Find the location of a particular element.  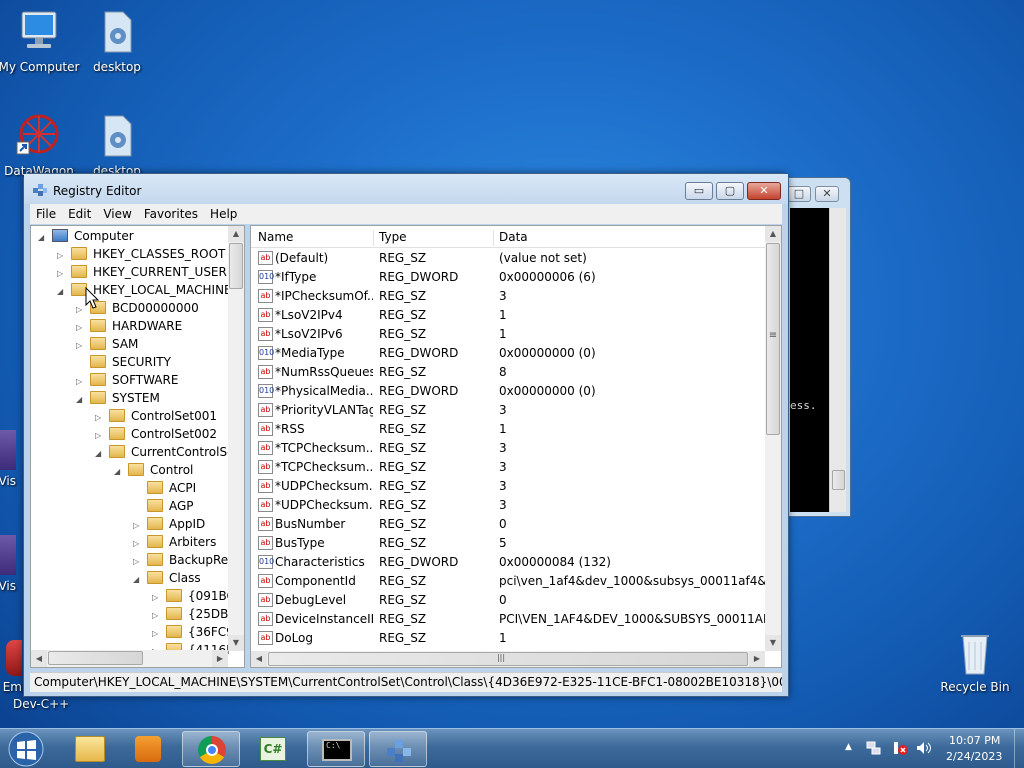

tree-node: ◢ HKEY_LOCAL_MACHINE is located at coordinates (144, 290).